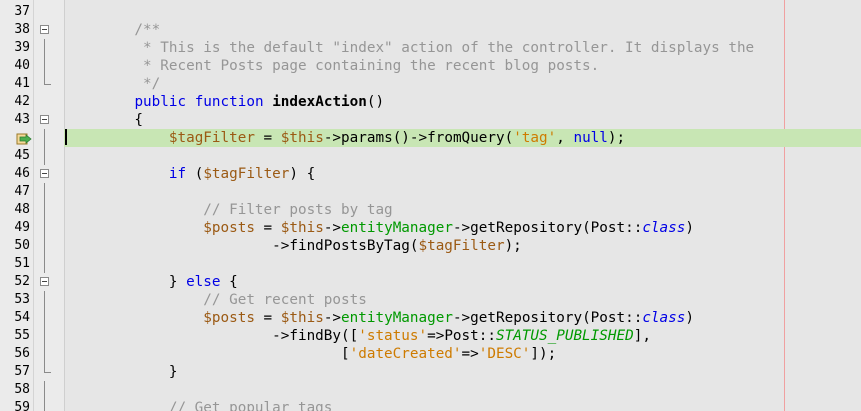 Image resolution: width=861 pixels, height=411 pixels. I want to click on code-line: 38 /**, so click(430, 30).